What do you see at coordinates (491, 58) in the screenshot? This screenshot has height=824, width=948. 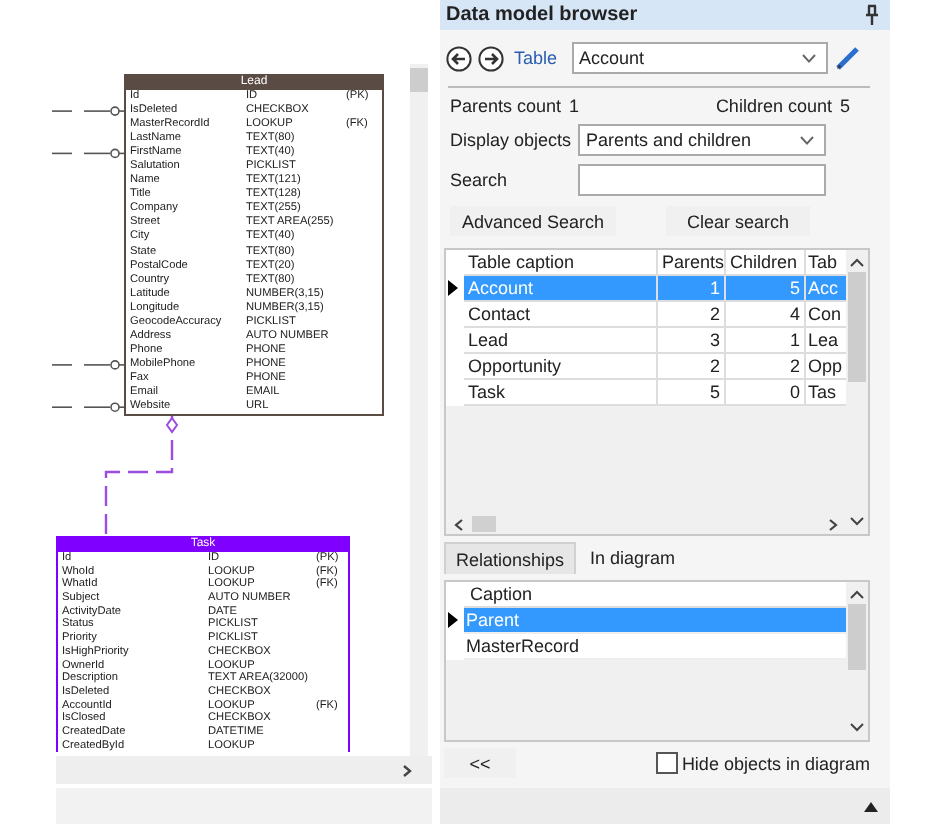 I see `forward-icon` at bounding box center [491, 58].